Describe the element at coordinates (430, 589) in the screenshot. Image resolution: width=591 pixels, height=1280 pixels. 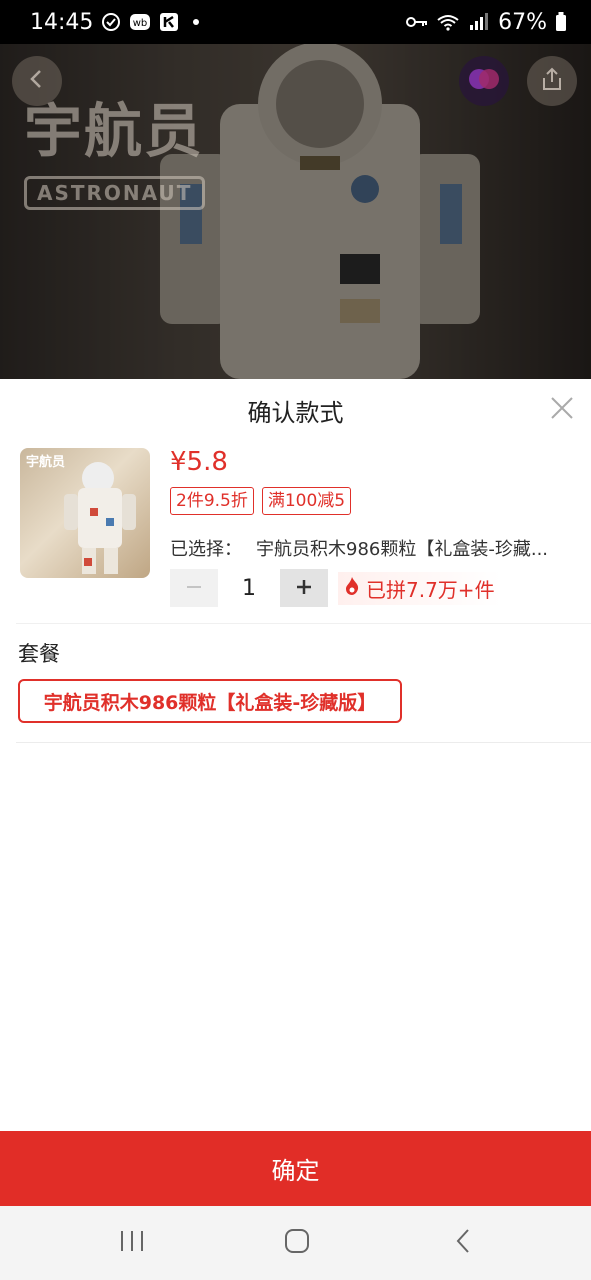
I see `sold-count-text: 已拼7.7万+件` at that location.